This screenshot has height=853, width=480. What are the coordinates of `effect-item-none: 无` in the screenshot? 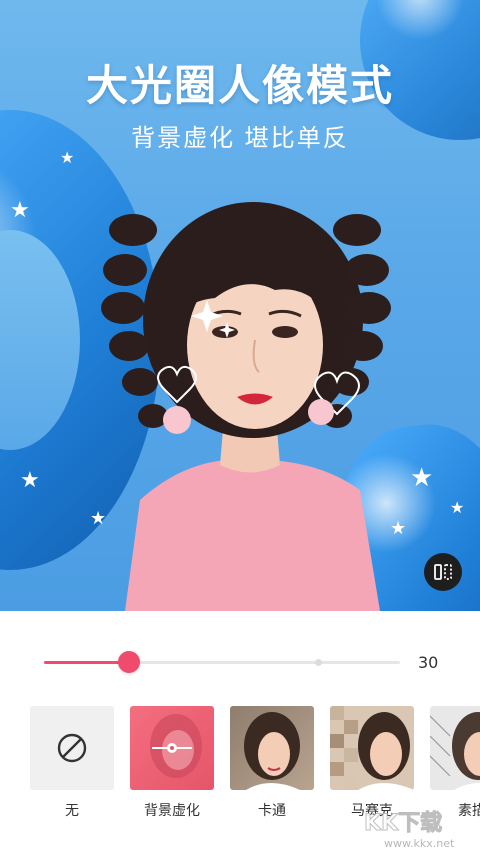 It's located at (72, 763).